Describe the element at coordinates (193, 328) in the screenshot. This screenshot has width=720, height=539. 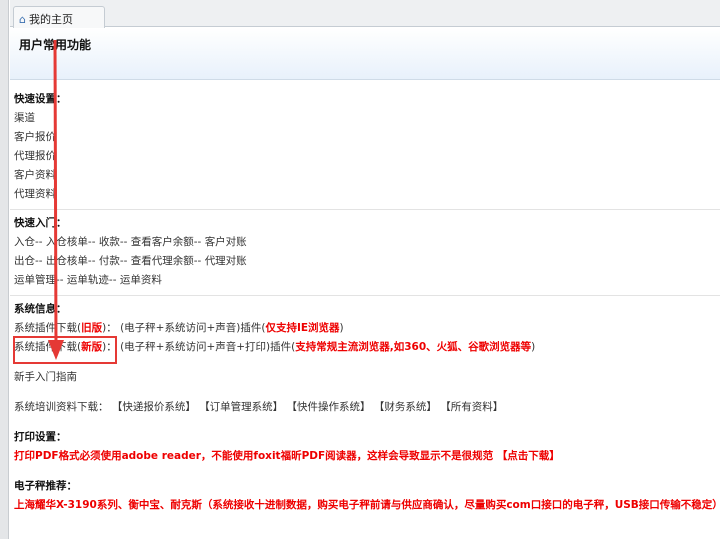
I see `plugin-old-desc: (电子秤+系统访问+声音)插件(` at that location.